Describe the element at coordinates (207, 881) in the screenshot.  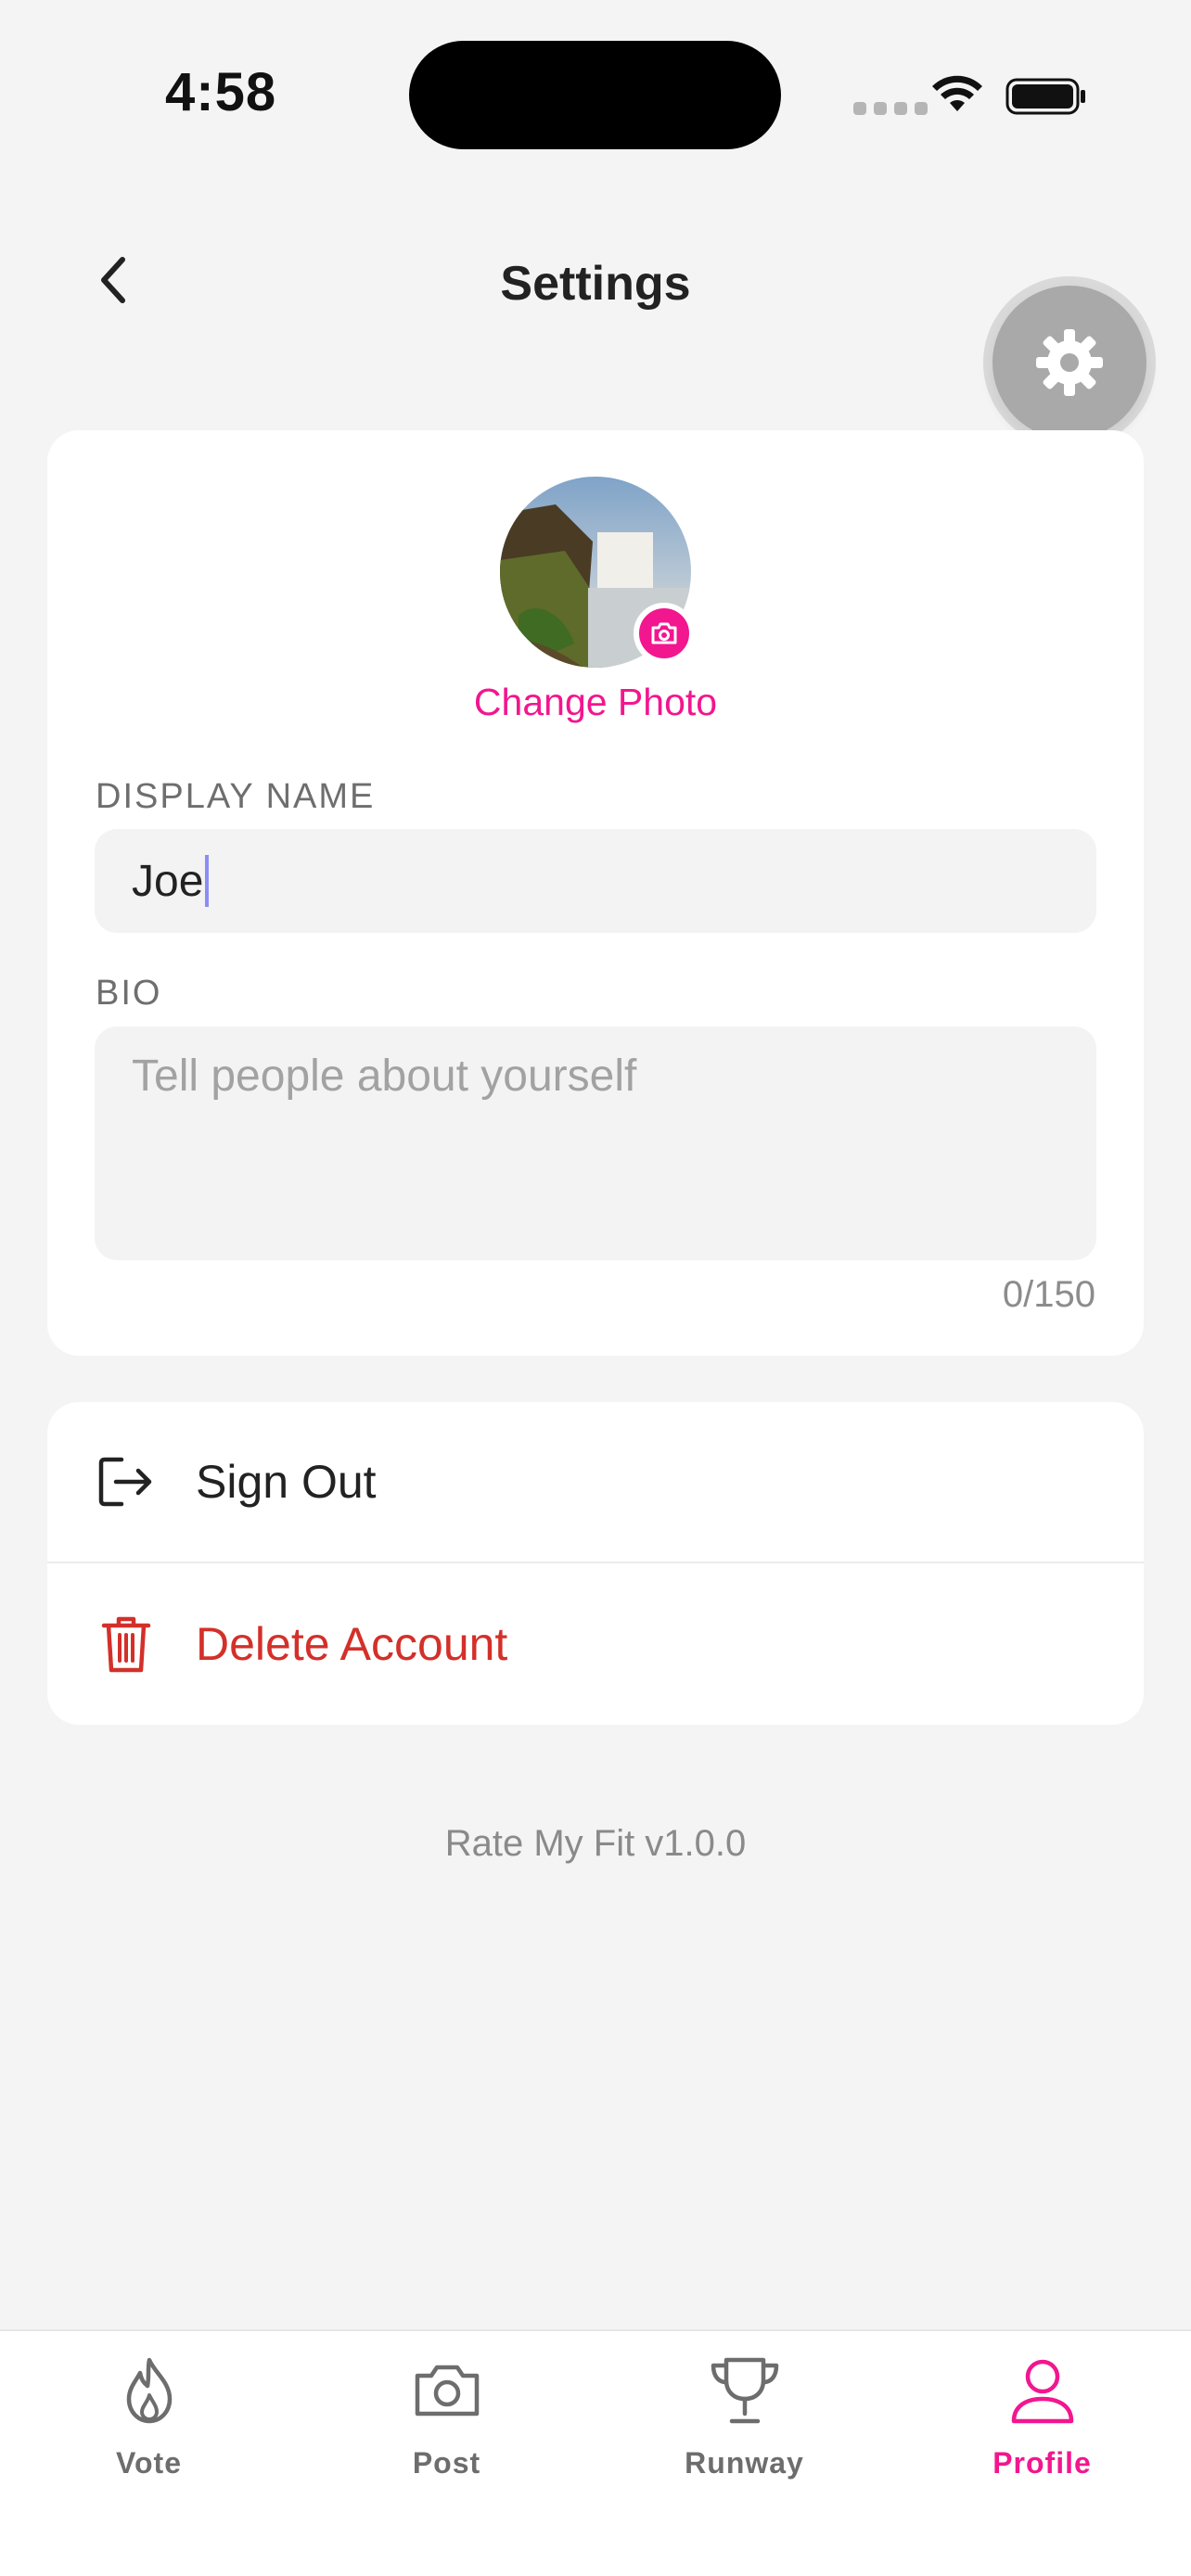
I see `text-caret` at that location.